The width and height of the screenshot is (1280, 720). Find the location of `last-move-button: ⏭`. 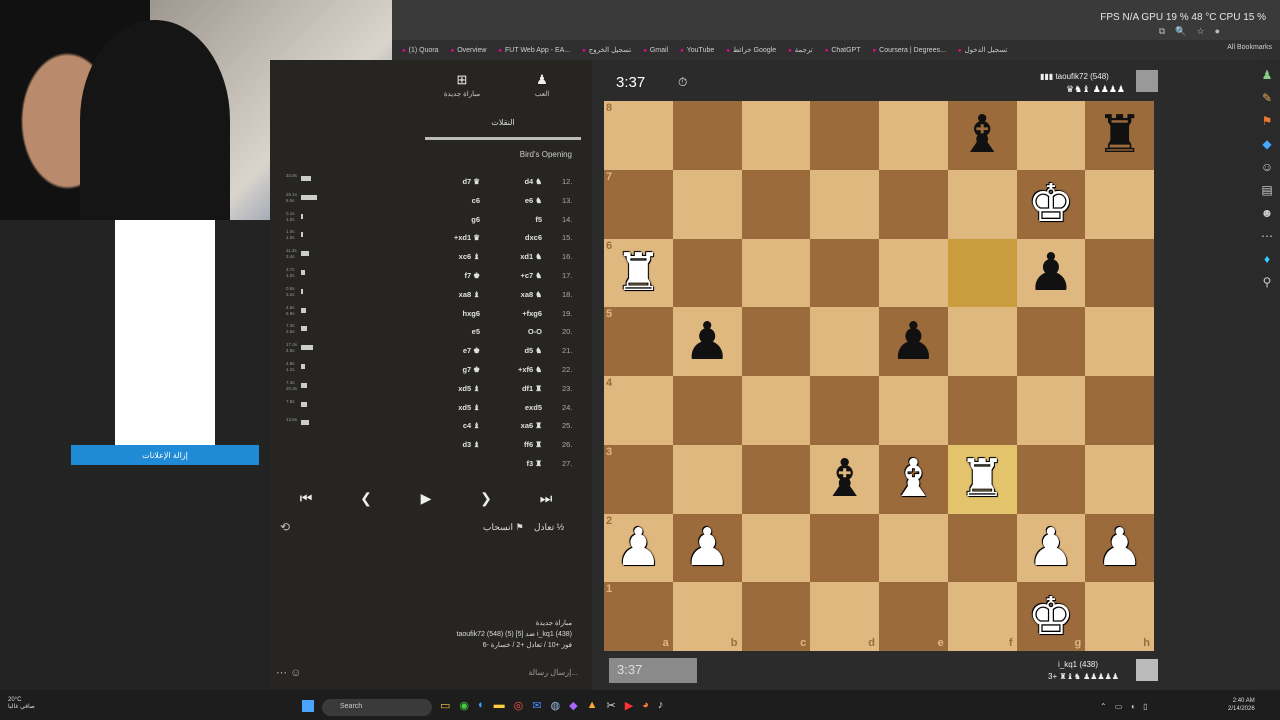

last-move-button: ⏭ is located at coordinates (546, 498).